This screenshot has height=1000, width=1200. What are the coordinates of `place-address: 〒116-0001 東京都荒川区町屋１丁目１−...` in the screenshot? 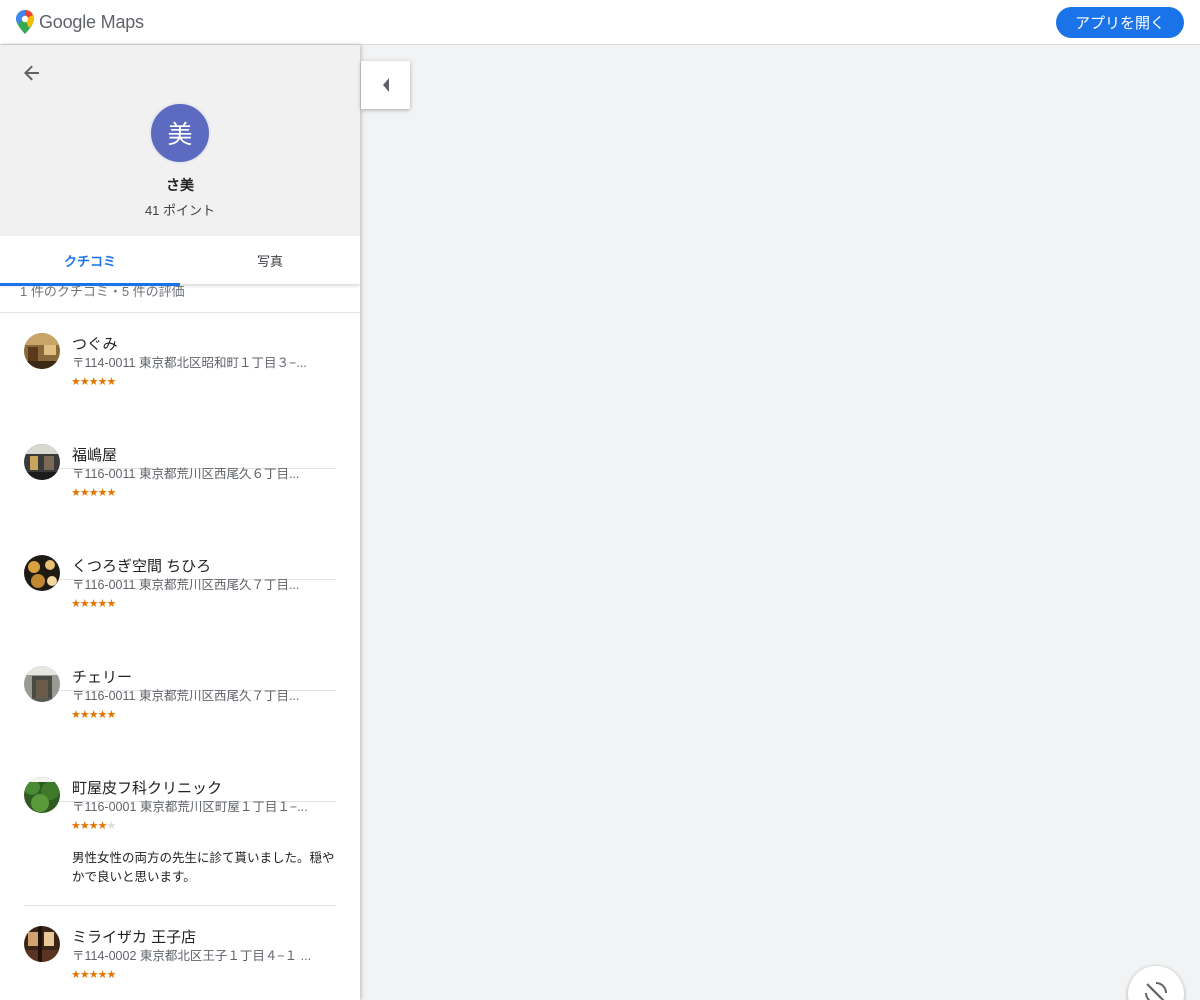 It's located at (190, 807).